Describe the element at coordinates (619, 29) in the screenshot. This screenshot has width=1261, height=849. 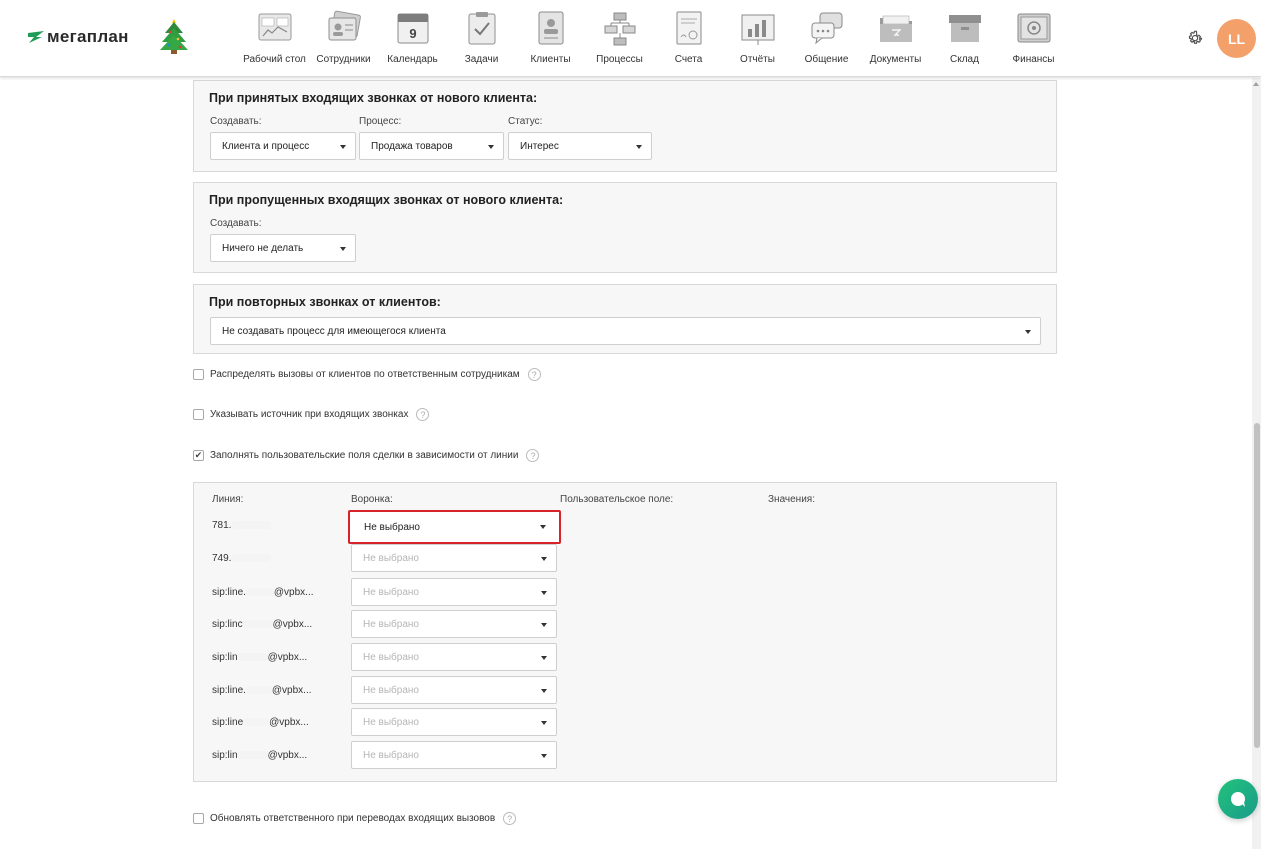
I see `processes-icon` at that location.